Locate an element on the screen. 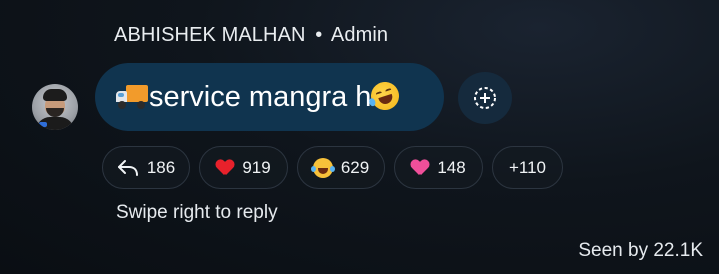 The width and height of the screenshot is (719, 274). more-reactions-chip: +110 is located at coordinates (527, 167).